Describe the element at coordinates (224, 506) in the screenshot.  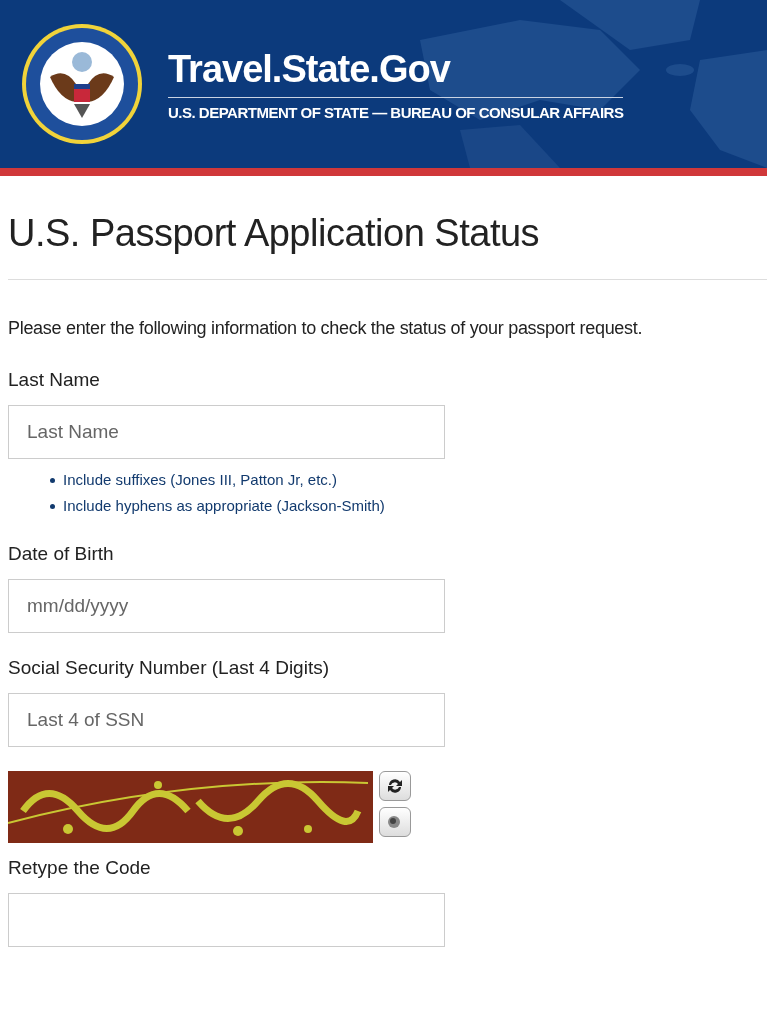
I see `hint-text: Include hyphens as appropriate (Jackson-Smith)` at that location.